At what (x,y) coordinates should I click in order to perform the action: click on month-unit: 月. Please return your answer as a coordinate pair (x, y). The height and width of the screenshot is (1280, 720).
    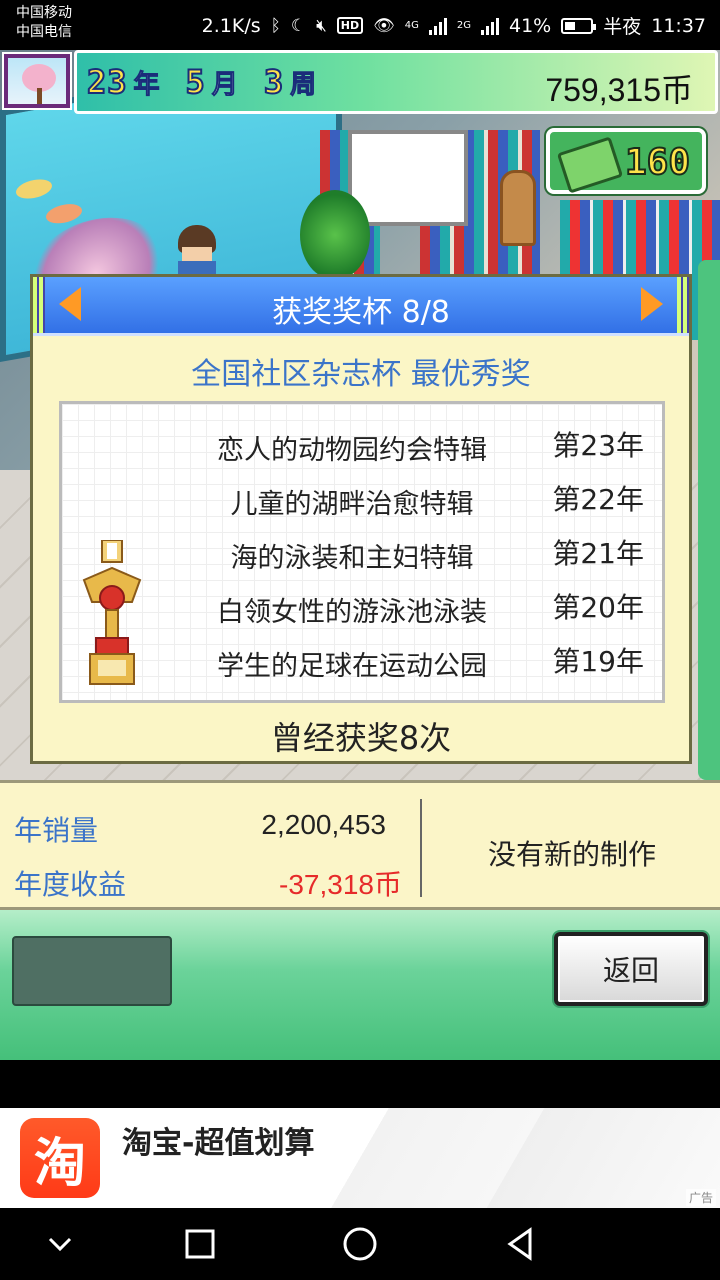
    Looking at the image, I should click on (224, 85).